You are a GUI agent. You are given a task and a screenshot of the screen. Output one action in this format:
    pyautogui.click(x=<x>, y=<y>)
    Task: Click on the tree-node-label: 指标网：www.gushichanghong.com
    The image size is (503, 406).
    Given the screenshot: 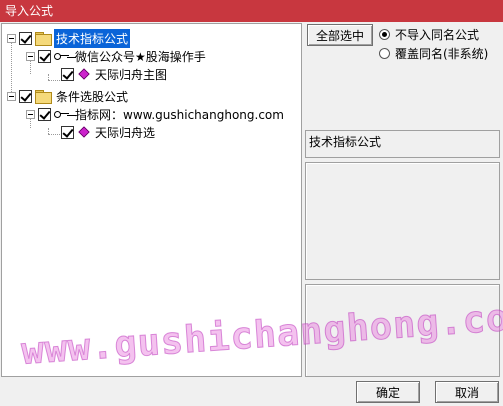 What is the action you would take?
    pyautogui.click(x=179, y=114)
    